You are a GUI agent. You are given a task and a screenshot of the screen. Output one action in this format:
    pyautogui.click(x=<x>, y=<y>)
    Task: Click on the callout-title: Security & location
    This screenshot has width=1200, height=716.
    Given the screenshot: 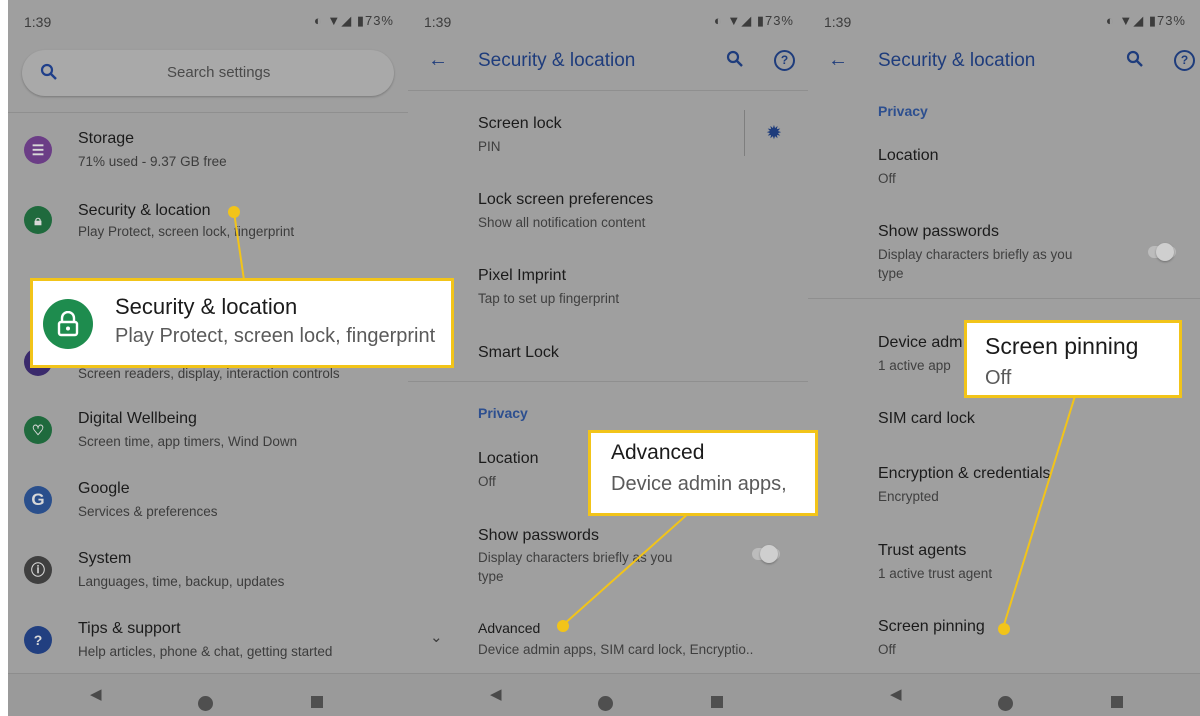 What is the action you would take?
    pyautogui.click(x=206, y=306)
    